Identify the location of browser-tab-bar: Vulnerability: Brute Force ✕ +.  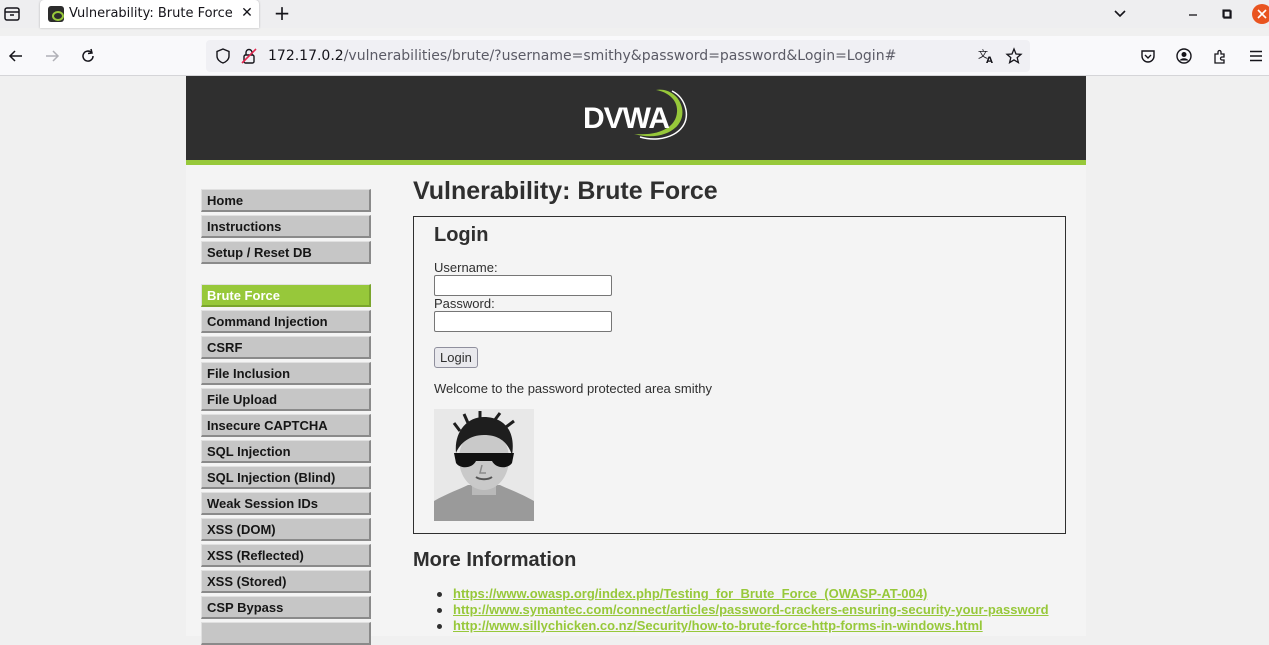
(634, 14).